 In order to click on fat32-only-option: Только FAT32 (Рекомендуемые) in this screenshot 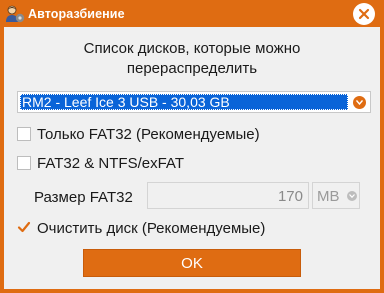, I will do `click(162, 135)`.